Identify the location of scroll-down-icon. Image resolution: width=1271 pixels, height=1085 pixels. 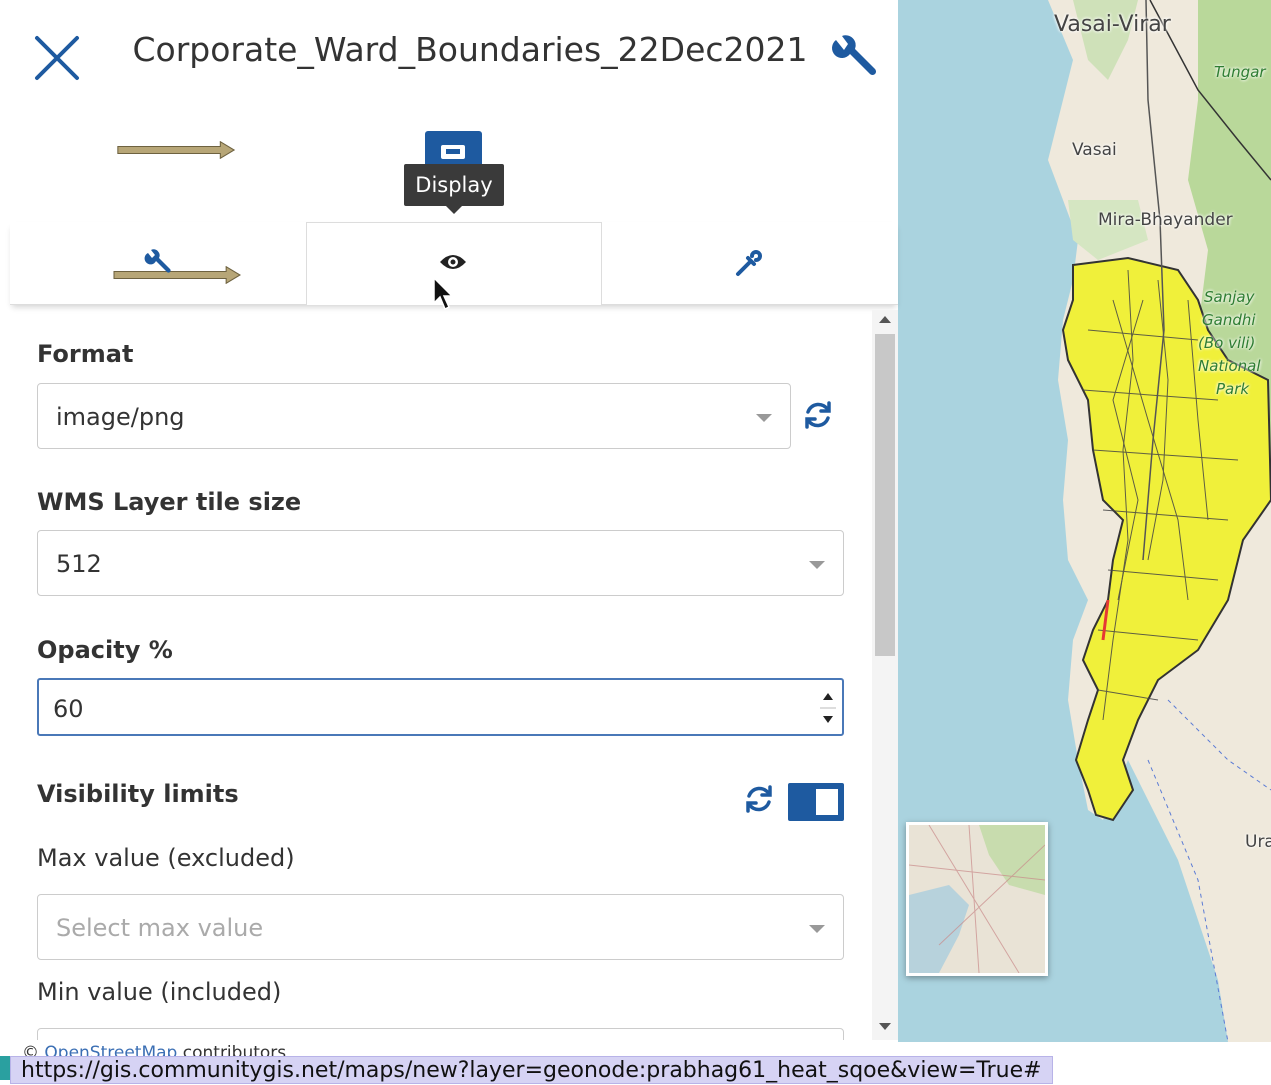
(885, 1026).